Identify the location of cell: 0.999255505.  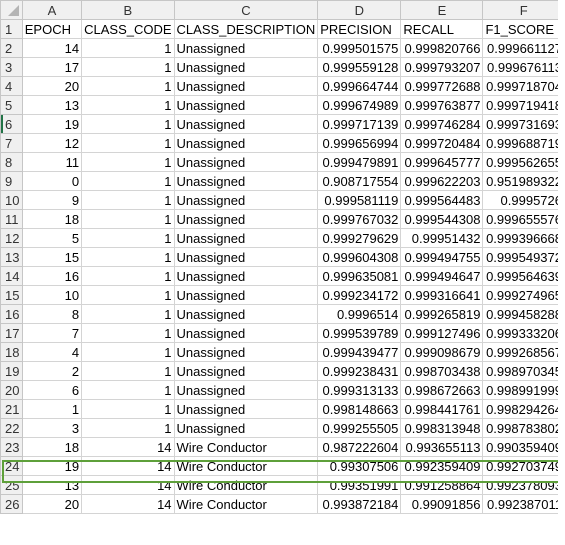
(359, 428).